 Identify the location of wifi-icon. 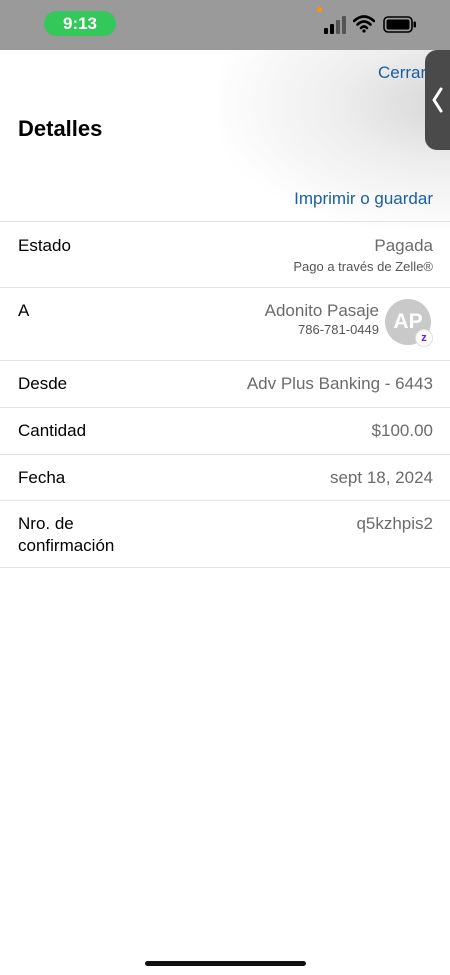
(364, 24).